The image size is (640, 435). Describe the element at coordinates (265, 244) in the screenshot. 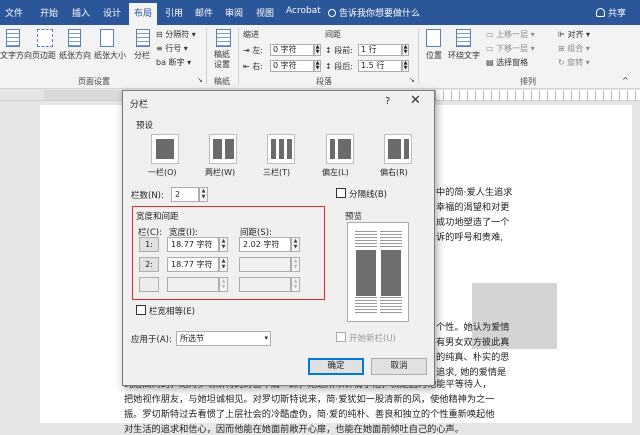

I see `column-1-spacing-input: 2.02 字符` at that location.